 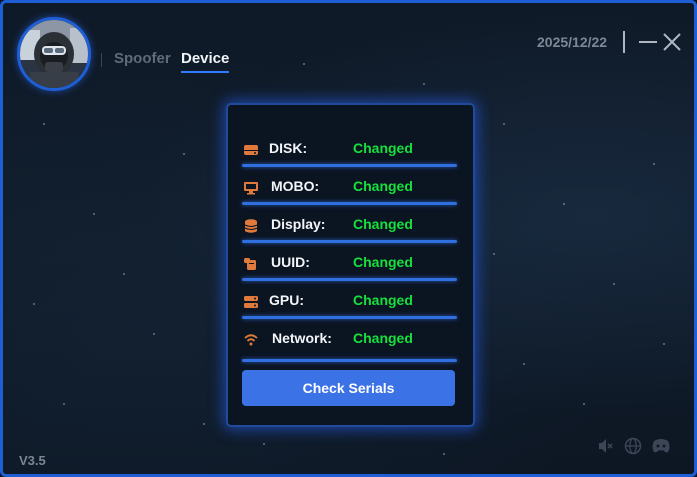 What do you see at coordinates (350, 188) in the screenshot?
I see `status-row-mobo: MOBO: Changed` at bounding box center [350, 188].